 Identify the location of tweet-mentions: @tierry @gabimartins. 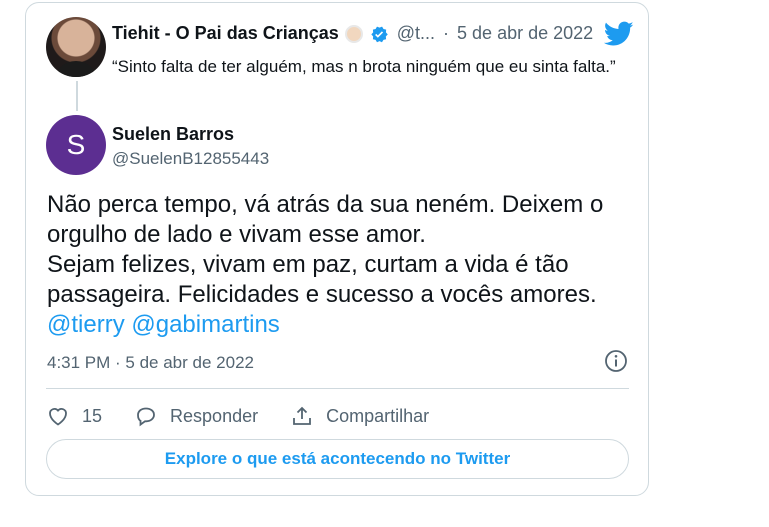
(342, 325).